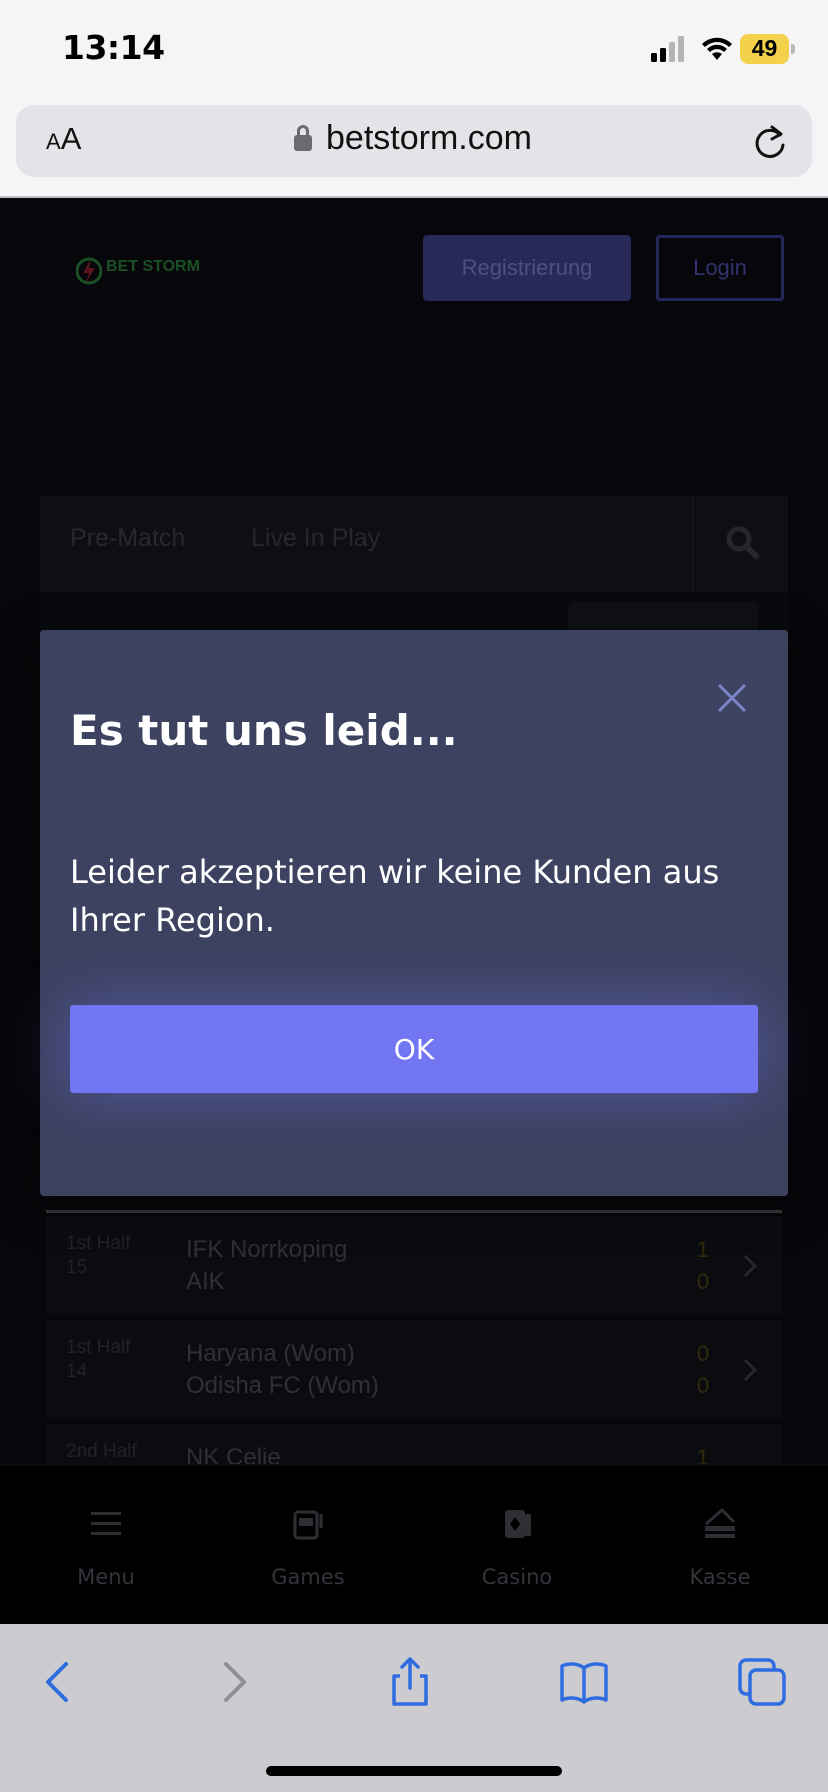  I want to click on slot-machine-icon, so click(308, 1525).